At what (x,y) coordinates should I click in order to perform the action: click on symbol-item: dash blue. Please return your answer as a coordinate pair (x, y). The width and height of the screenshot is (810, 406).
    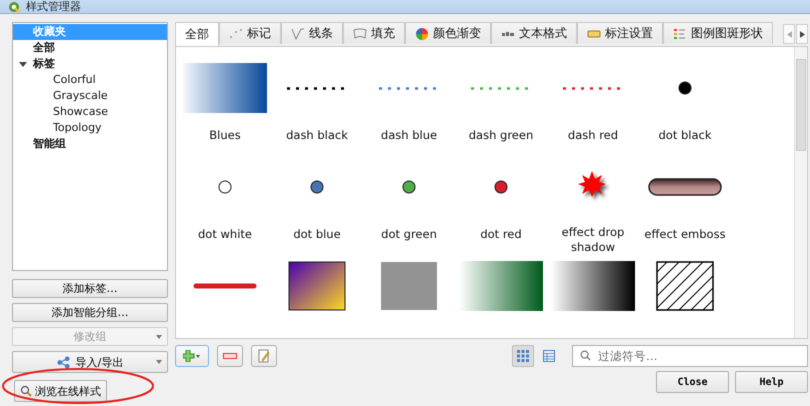
    Looking at the image, I should click on (409, 106).